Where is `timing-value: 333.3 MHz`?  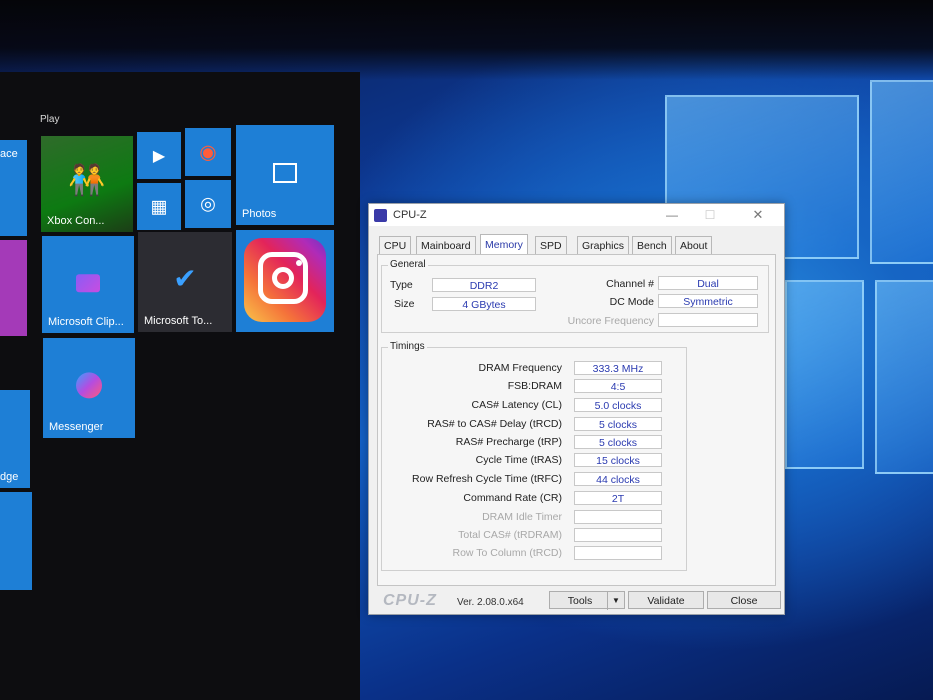
timing-value: 333.3 MHz is located at coordinates (618, 368).